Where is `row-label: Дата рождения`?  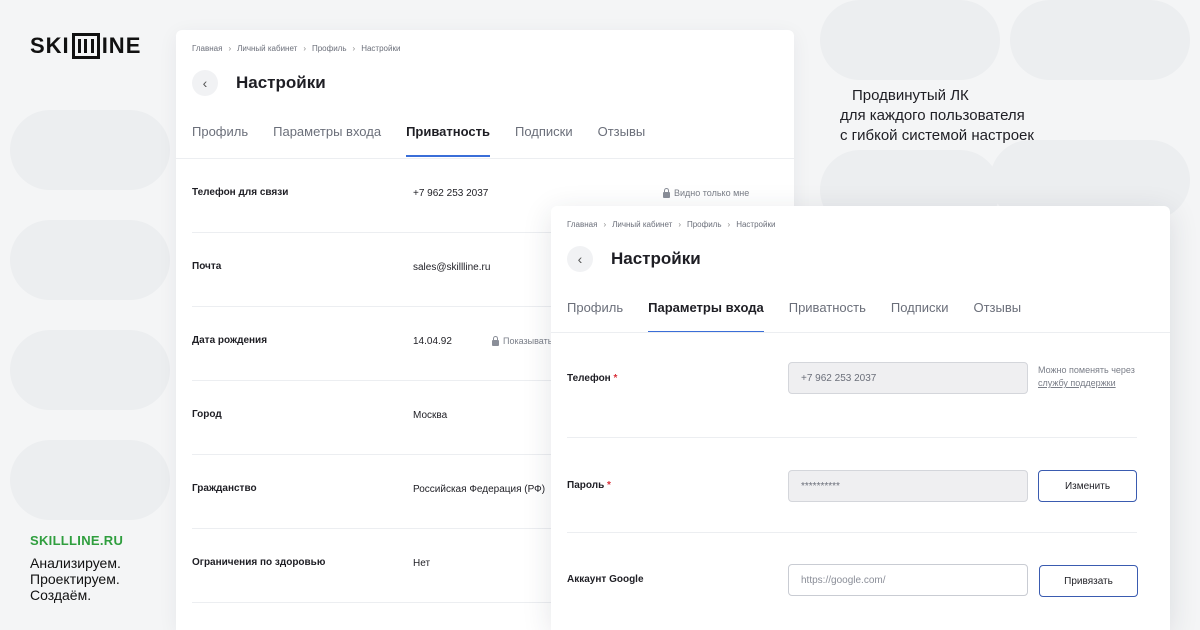 row-label: Дата рождения is located at coordinates (230, 340).